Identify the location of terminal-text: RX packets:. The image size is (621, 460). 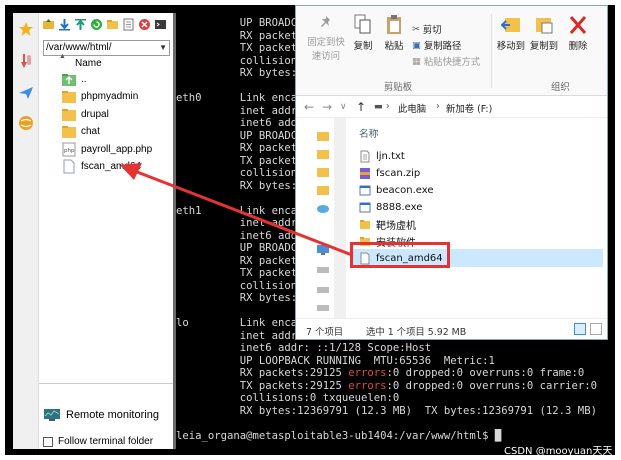
(243, 260).